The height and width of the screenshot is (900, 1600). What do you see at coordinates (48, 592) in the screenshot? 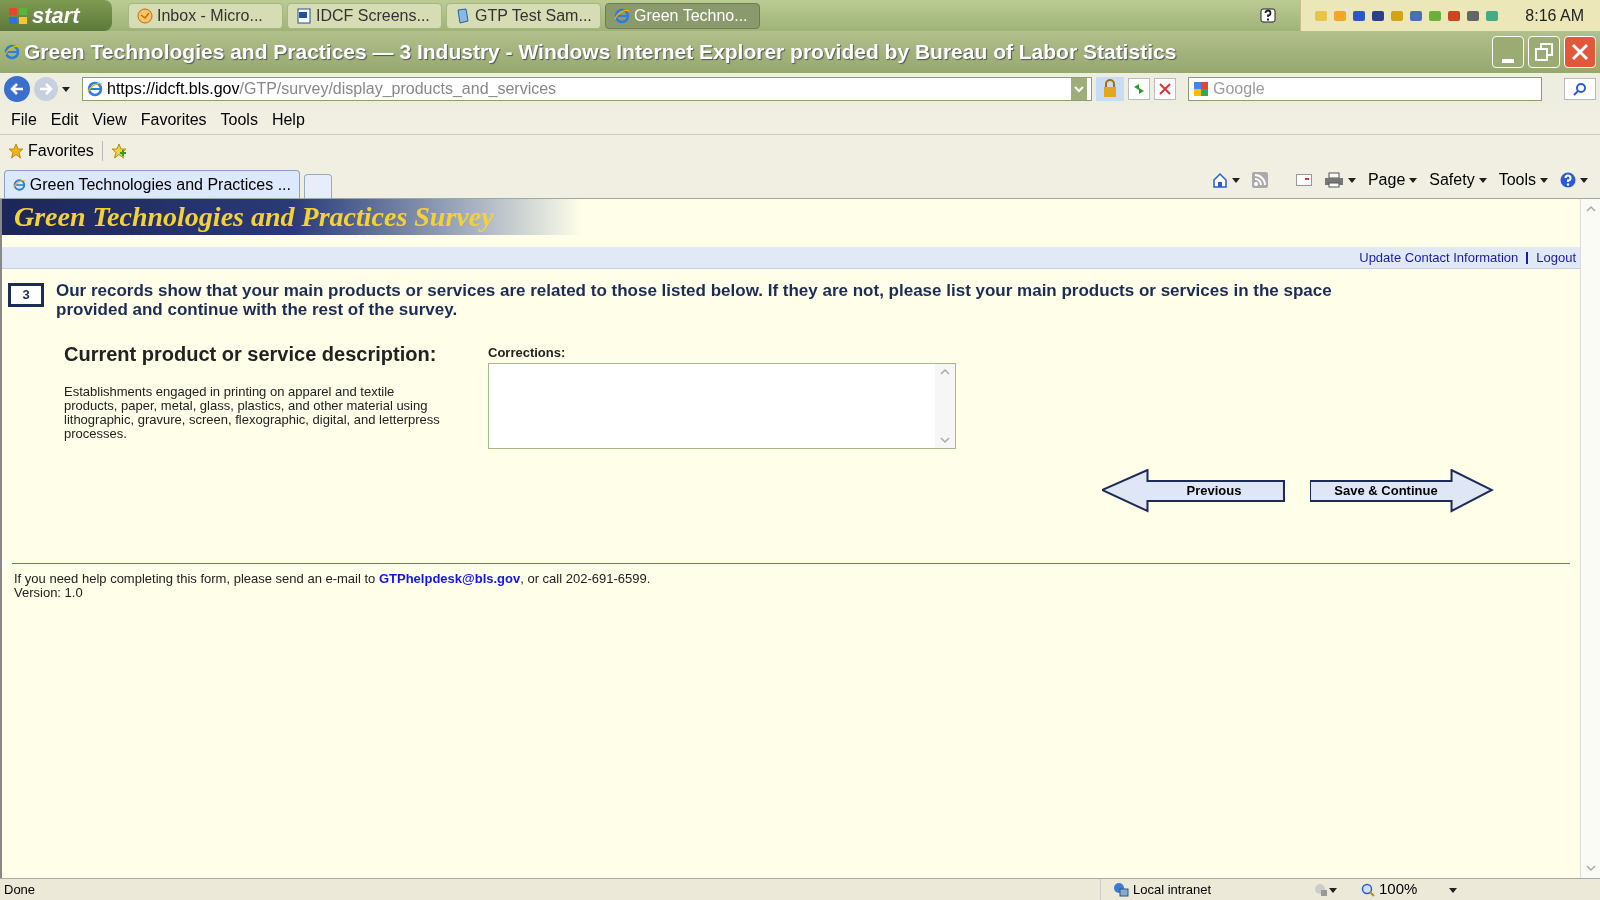
I see `version-text: Version: 1.0` at bounding box center [48, 592].